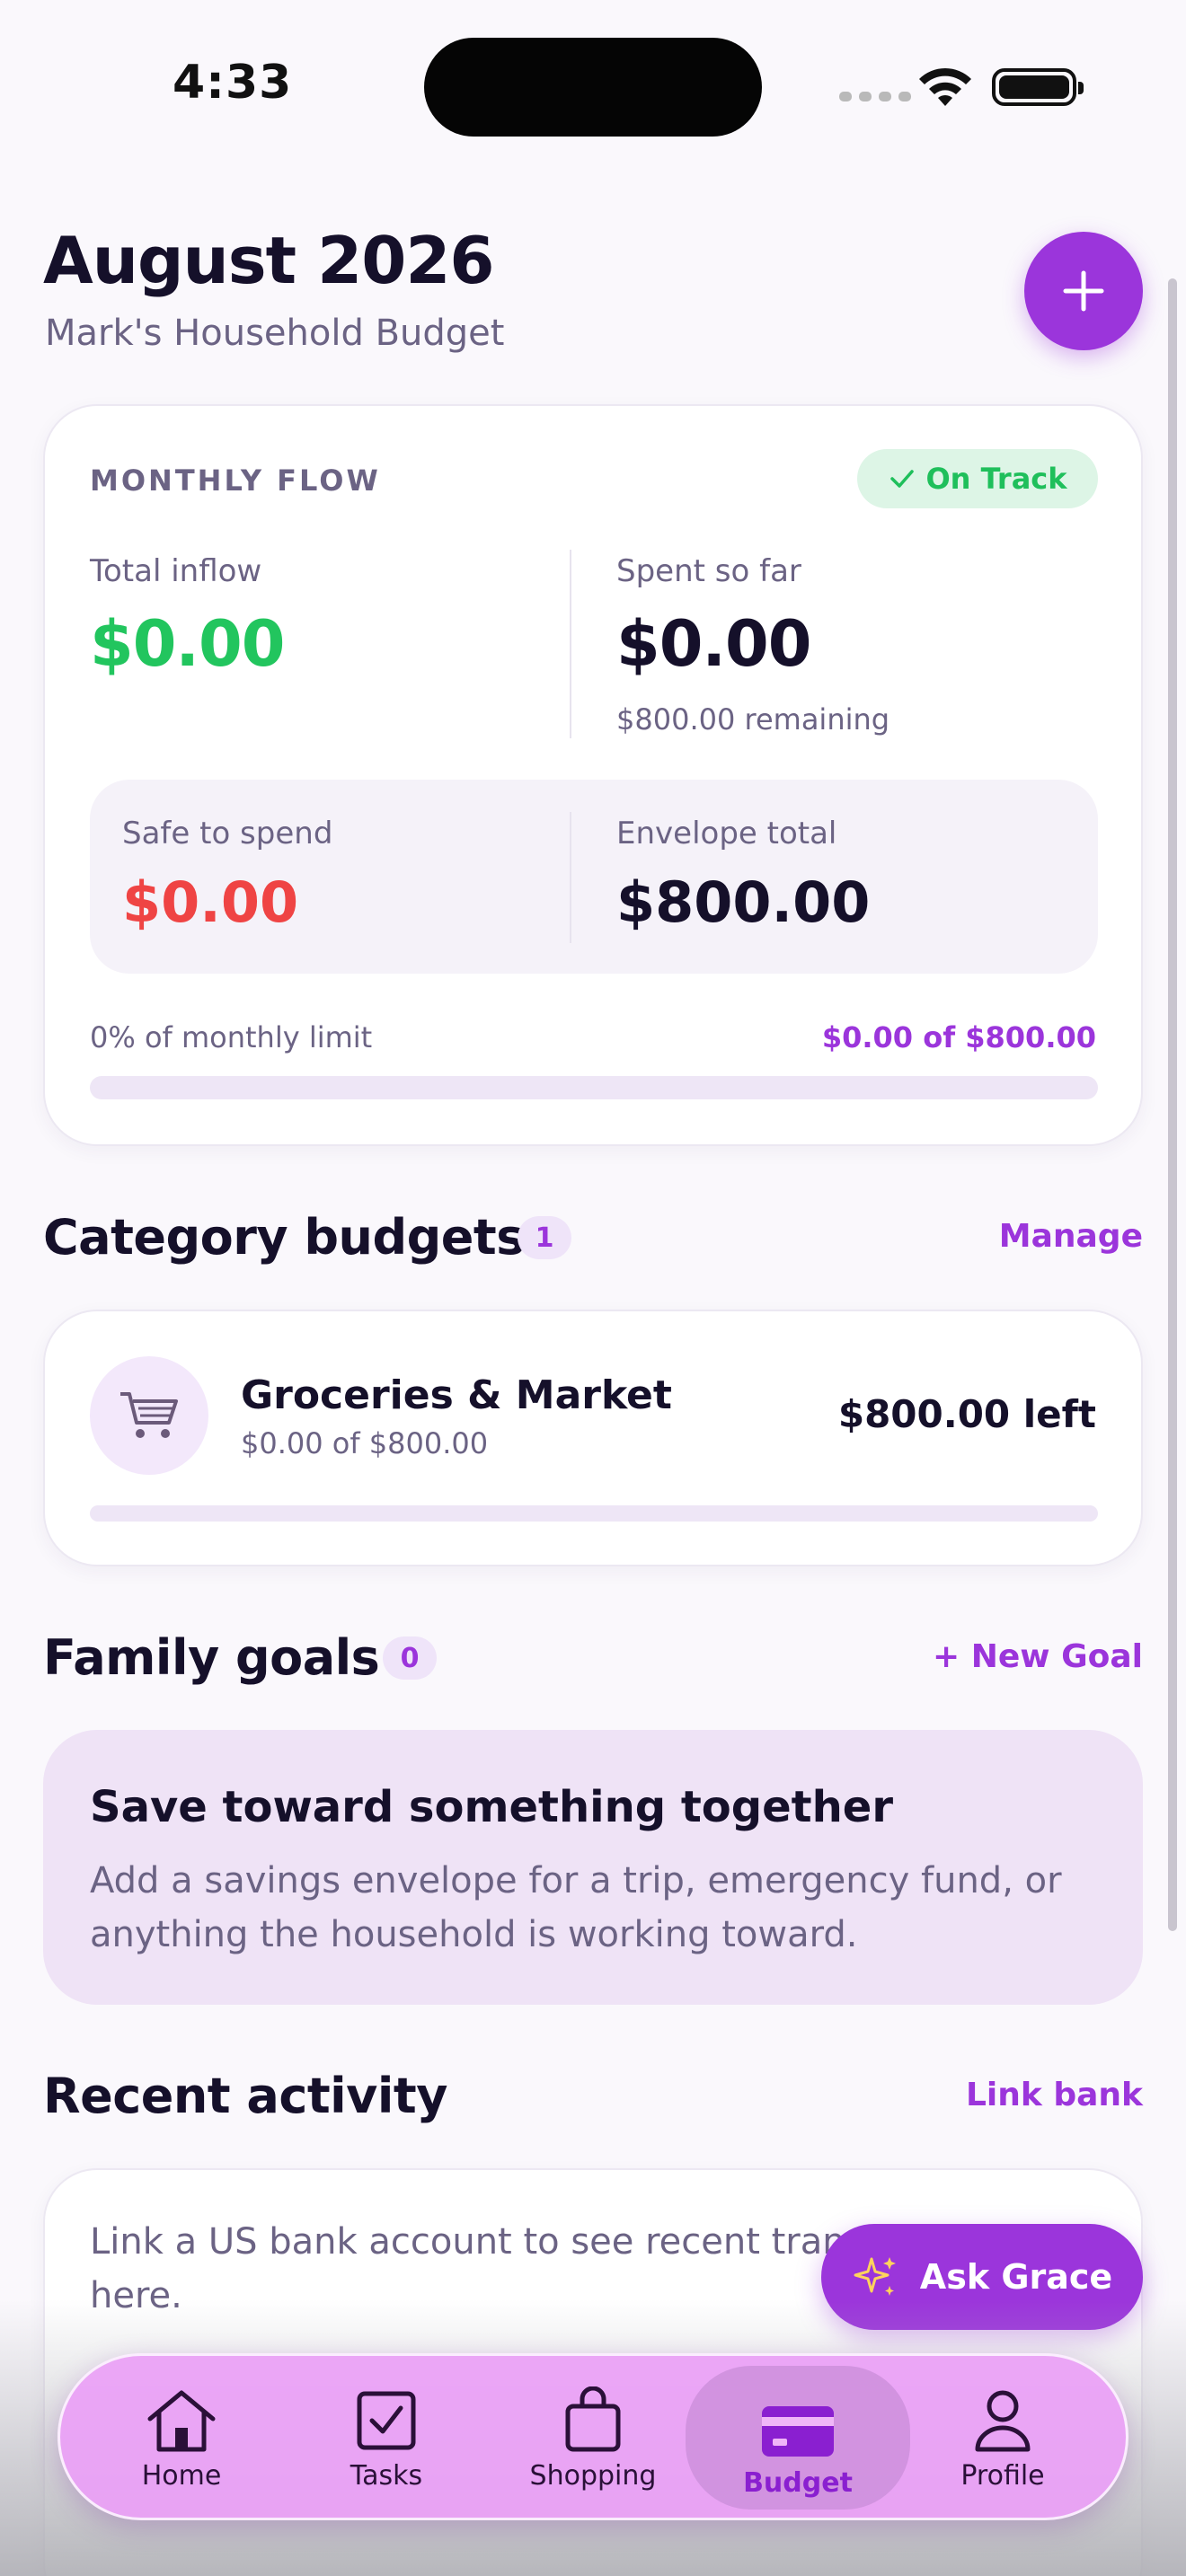 The height and width of the screenshot is (2576, 1186). I want to click on remaining-text: $800.00 remaining, so click(753, 719).